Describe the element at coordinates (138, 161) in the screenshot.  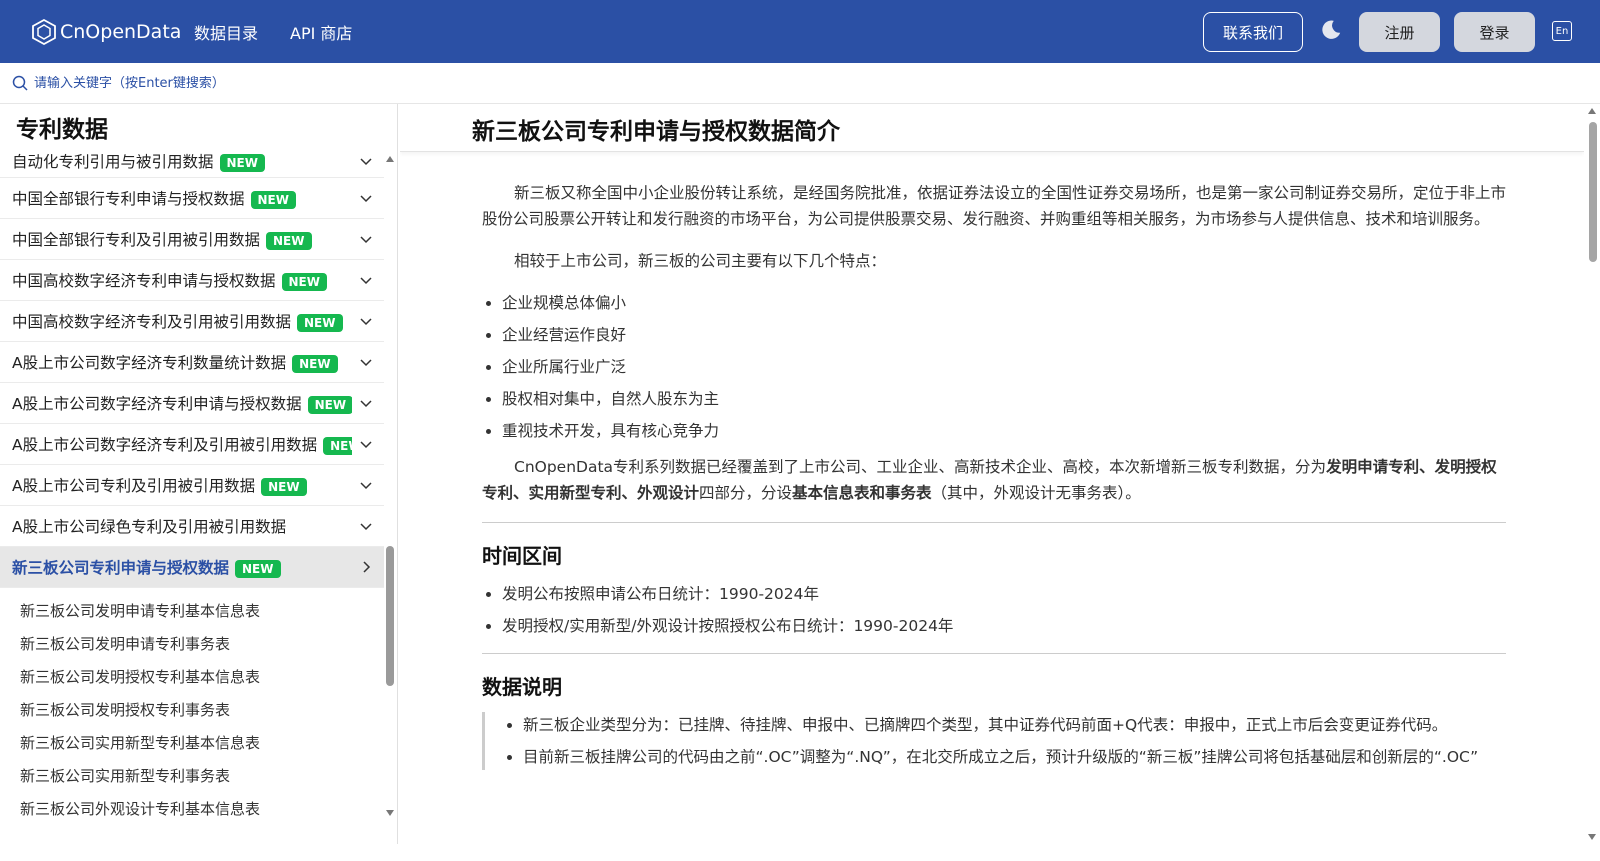
I see `sidebar-item-label: 自动化专利引用与被引用数据 NEW` at that location.